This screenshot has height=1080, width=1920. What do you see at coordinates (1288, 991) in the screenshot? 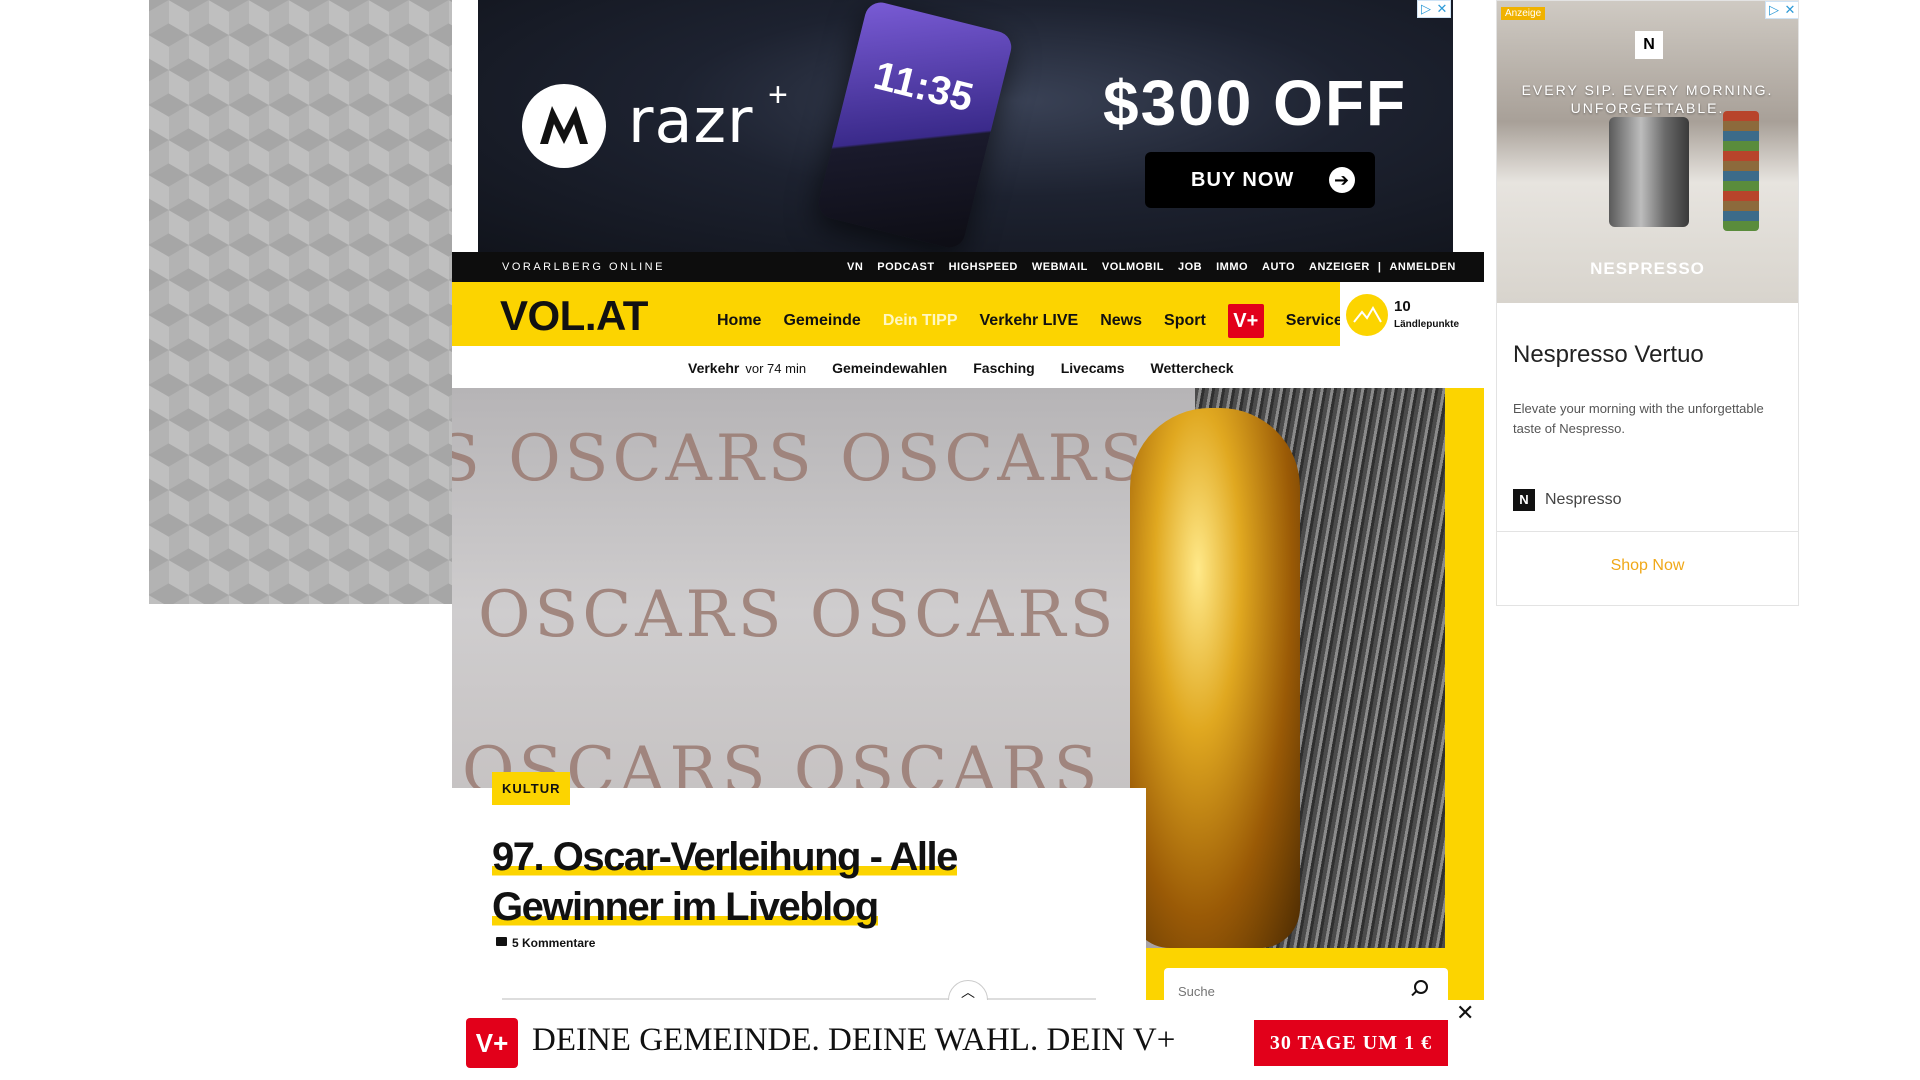
I see `search-input` at bounding box center [1288, 991].